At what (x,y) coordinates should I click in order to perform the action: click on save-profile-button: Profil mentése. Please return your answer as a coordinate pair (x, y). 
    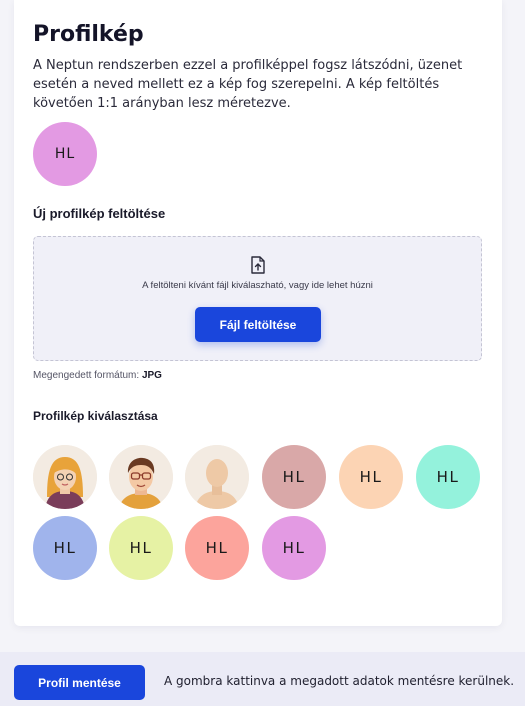
    Looking at the image, I should click on (79, 682).